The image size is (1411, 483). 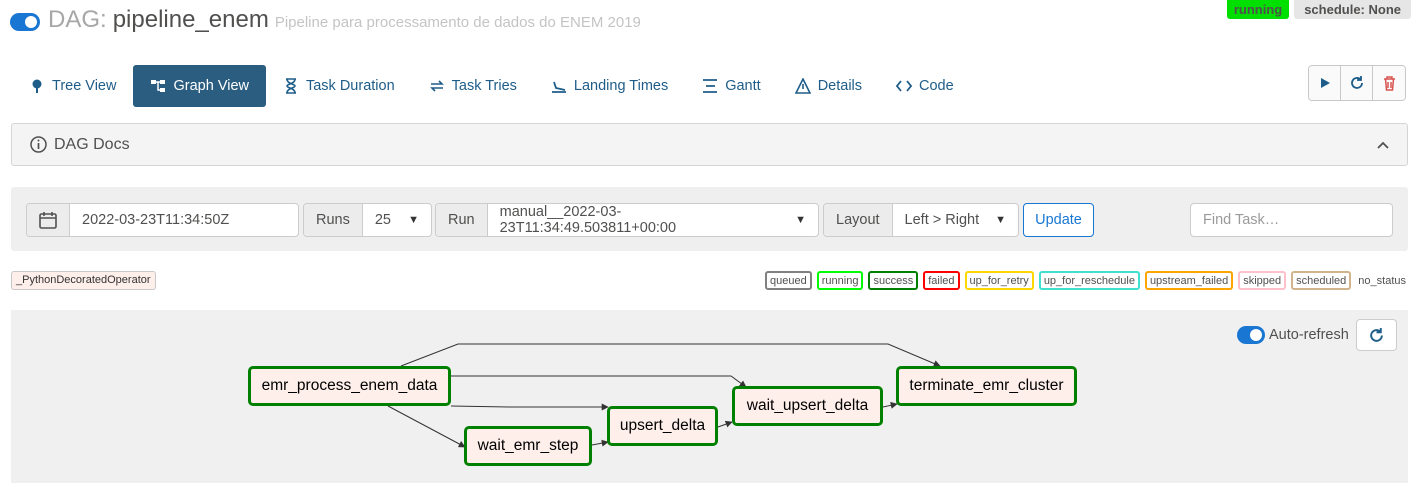 I want to click on runs-select: 25 ▼, so click(x=397, y=220).